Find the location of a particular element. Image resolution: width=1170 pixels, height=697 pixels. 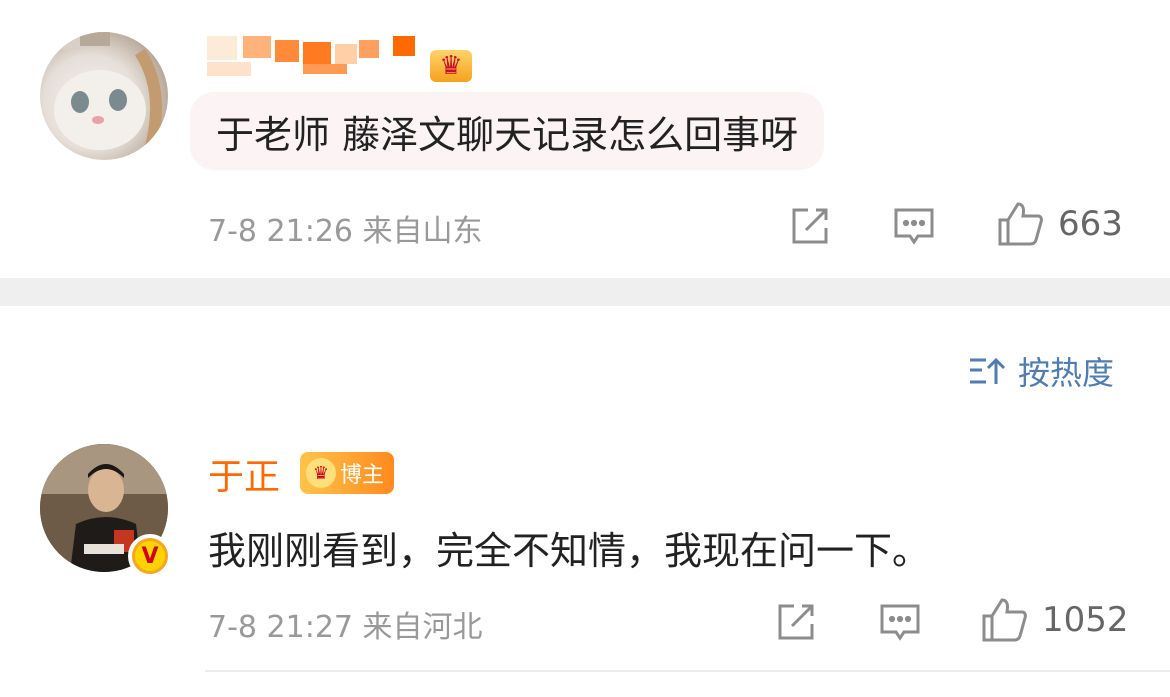

comment-meta: 7-8 21:26 来自山东 is located at coordinates (345, 231).